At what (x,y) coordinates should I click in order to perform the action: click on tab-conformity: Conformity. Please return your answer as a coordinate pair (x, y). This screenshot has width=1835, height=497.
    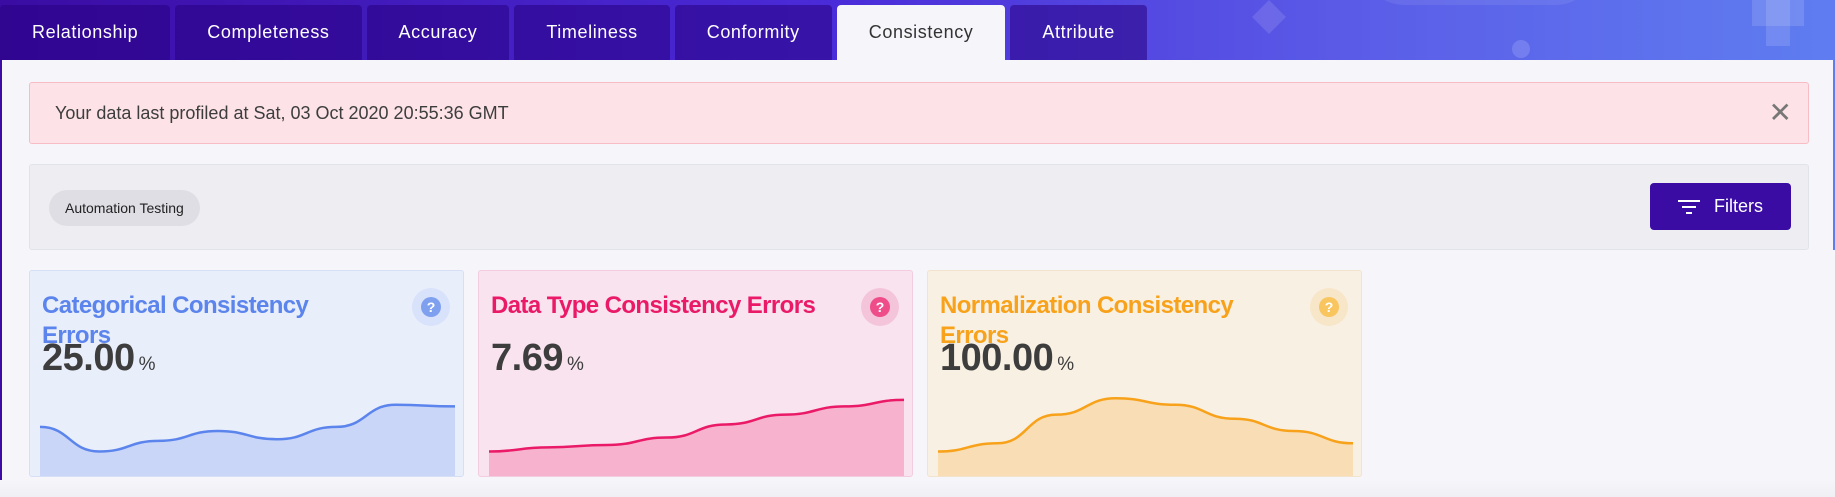
    Looking at the image, I should click on (753, 32).